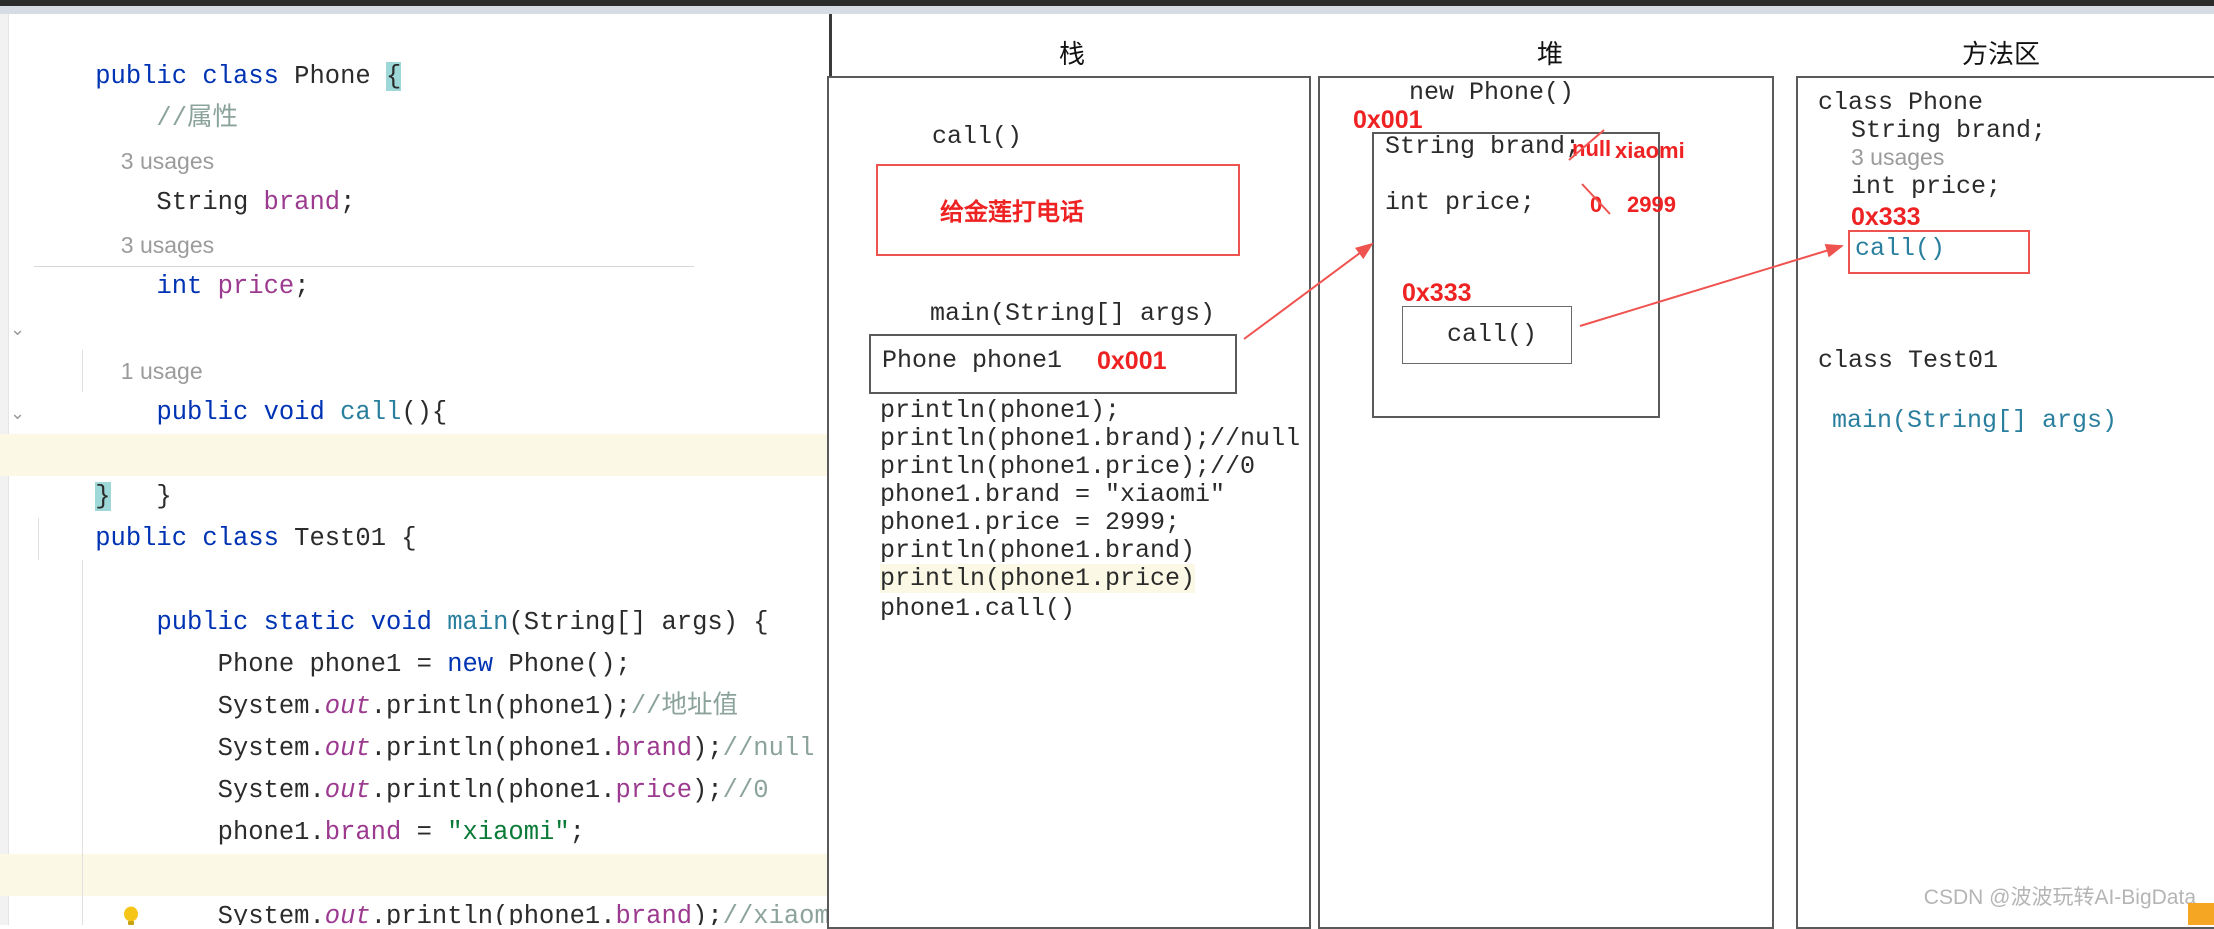  Describe the element at coordinates (1388, 120) in the screenshot. I see `heap-object-address: 0x001` at that location.